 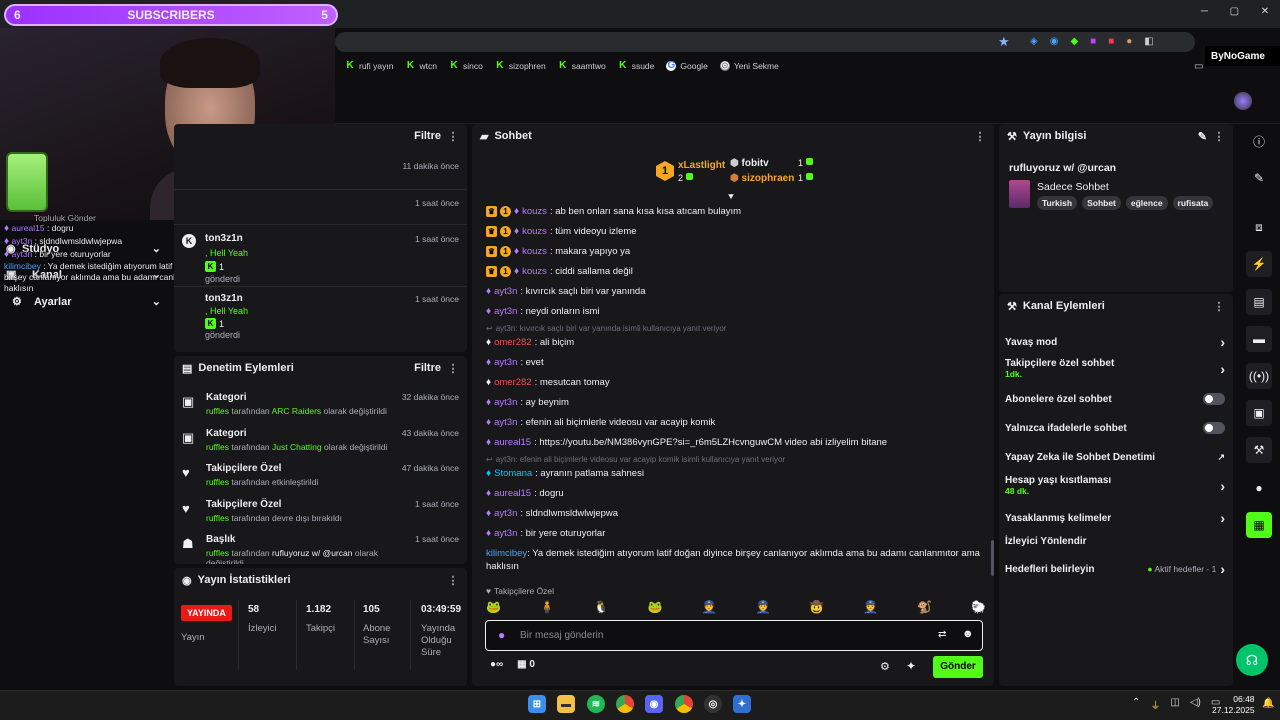 What do you see at coordinates (189, 241) in the screenshot?
I see `kick-icon: K` at bounding box center [189, 241].